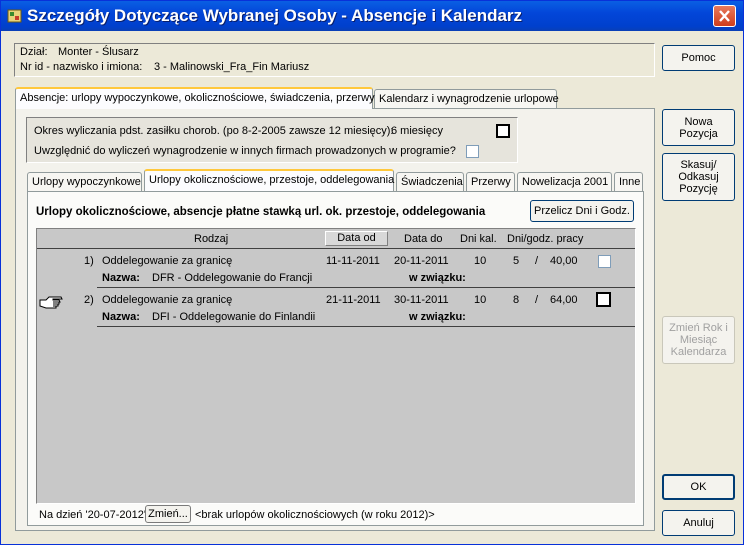 The image size is (744, 545). What do you see at coordinates (417, 131) in the screenshot?
I see `period-value: 6 miesięcy` at bounding box center [417, 131].